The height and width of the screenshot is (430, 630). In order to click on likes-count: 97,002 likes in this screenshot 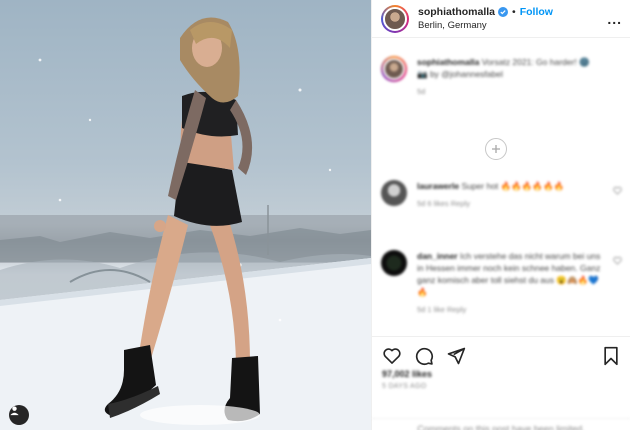, I will do `click(501, 374)`.